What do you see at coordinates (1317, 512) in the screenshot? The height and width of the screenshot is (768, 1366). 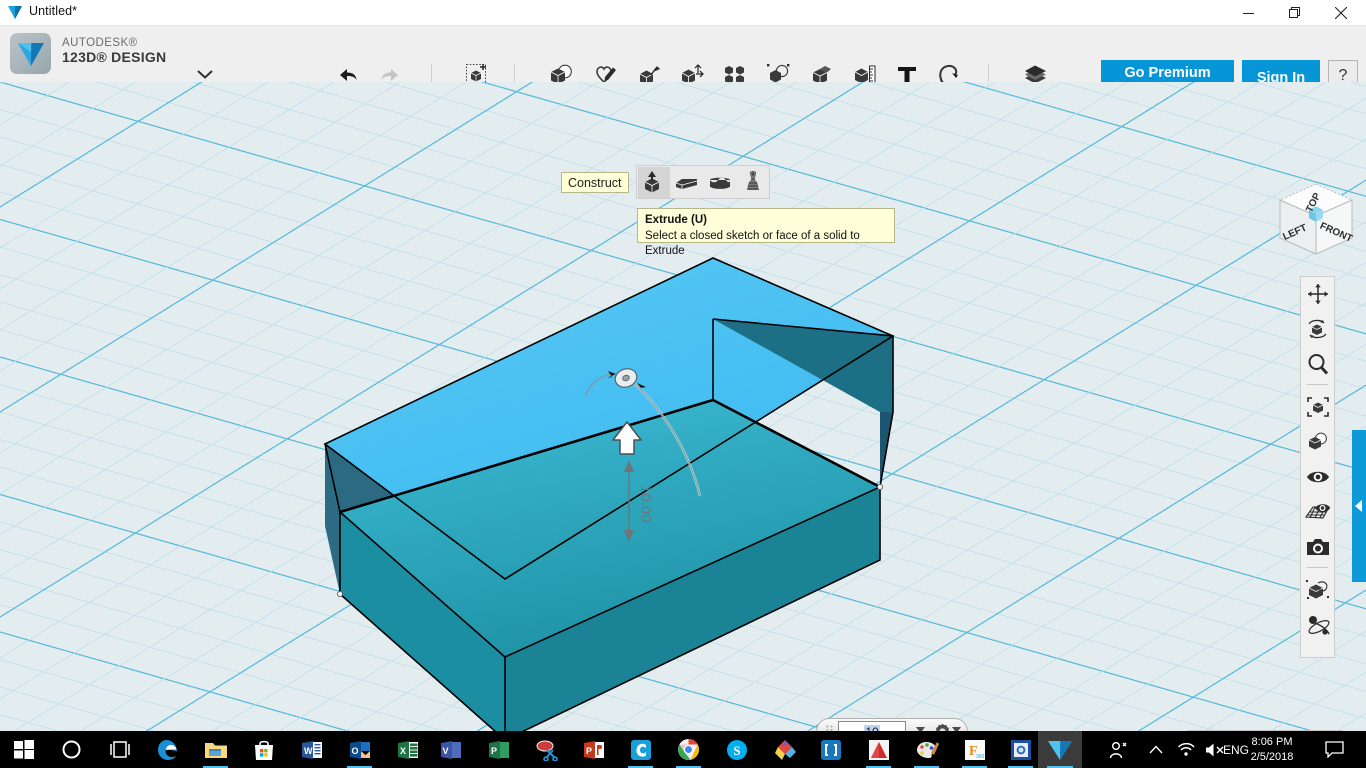 I see `grid-visibility-button` at bounding box center [1317, 512].